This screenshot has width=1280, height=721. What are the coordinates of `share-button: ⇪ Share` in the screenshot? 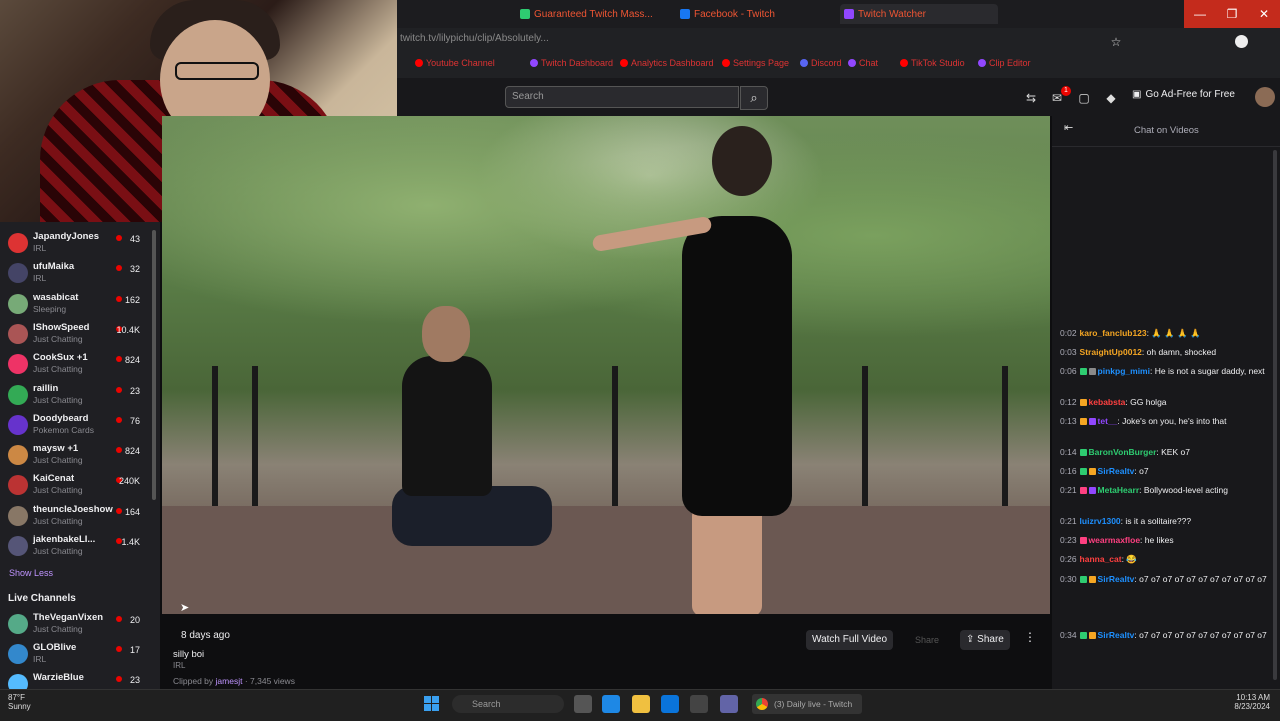 It's located at (985, 640).